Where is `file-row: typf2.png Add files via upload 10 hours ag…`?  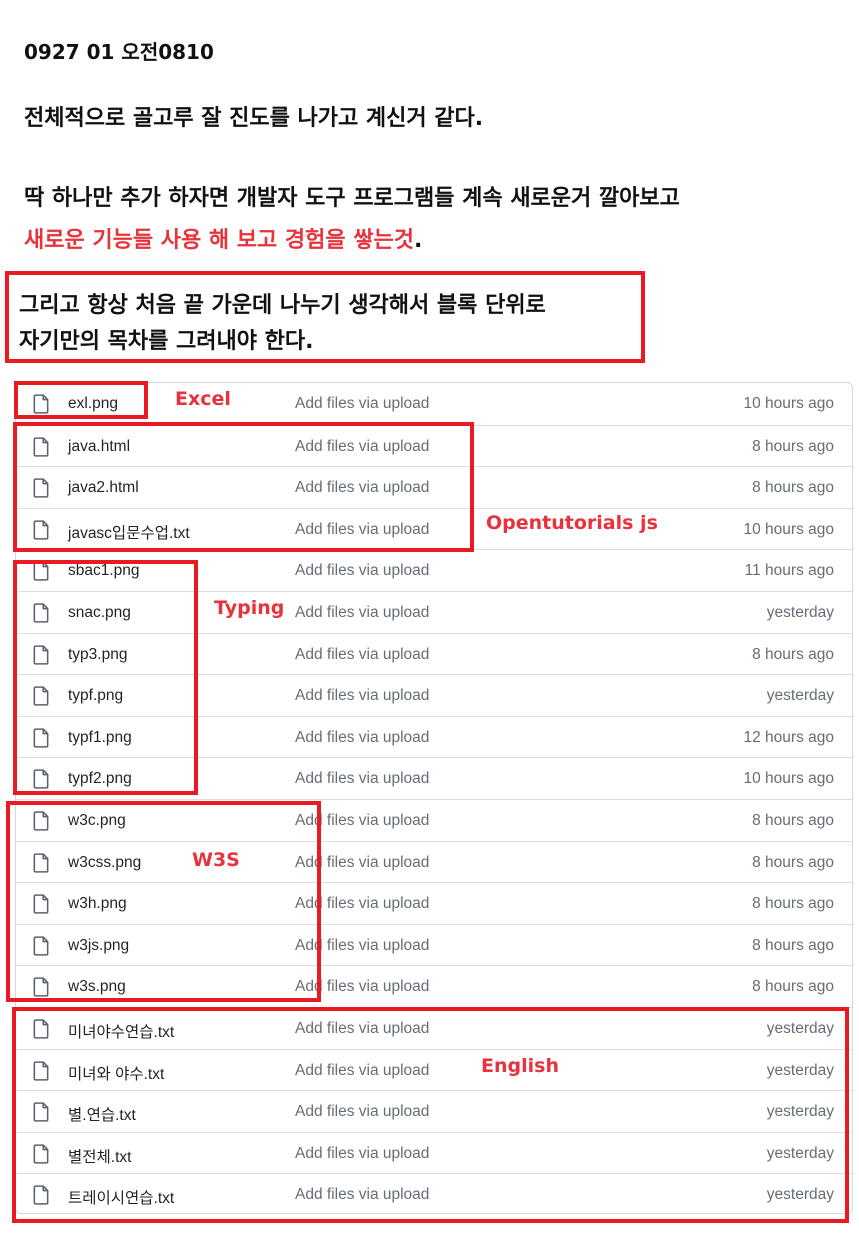 file-row: typf2.png Add files via upload 10 hours ag… is located at coordinates (434, 778).